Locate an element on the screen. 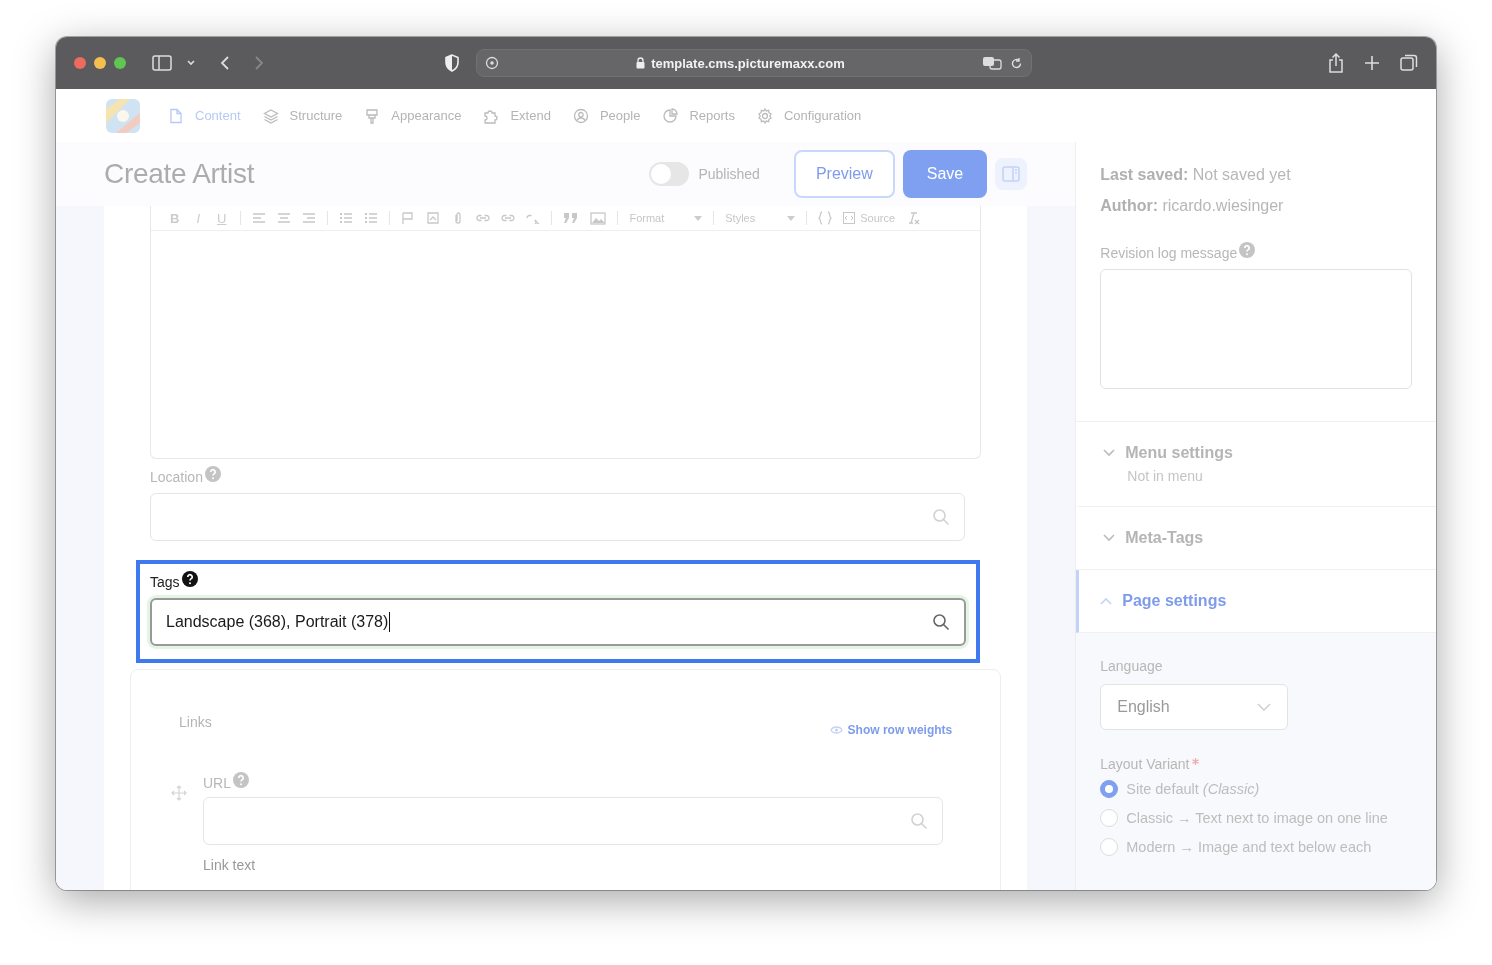  radio-button is located at coordinates (1109, 789).